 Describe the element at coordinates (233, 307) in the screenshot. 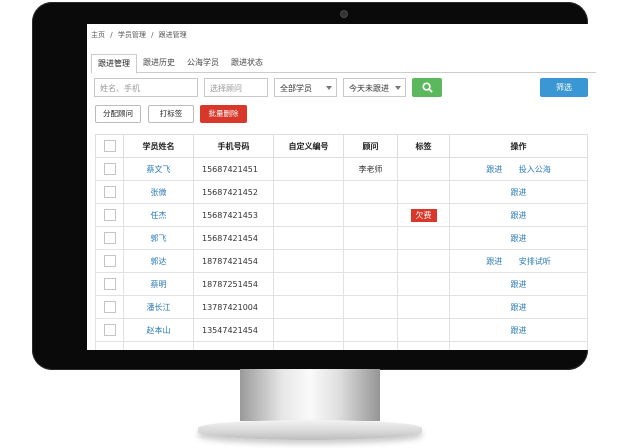

I see `phone-cell: 13787421004` at that location.